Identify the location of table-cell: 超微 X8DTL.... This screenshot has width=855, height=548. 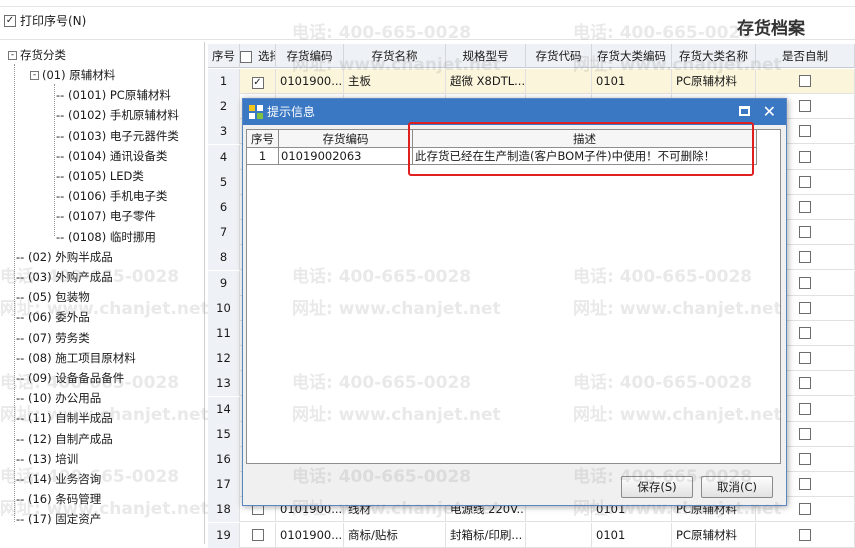
(486, 81).